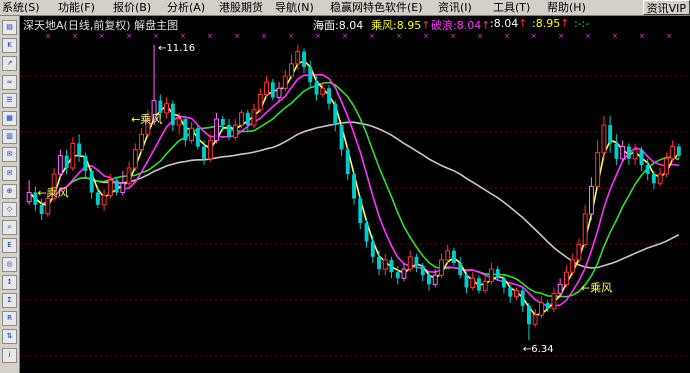  I want to click on menu-item-7: 资讯(I), so click(455, 7).